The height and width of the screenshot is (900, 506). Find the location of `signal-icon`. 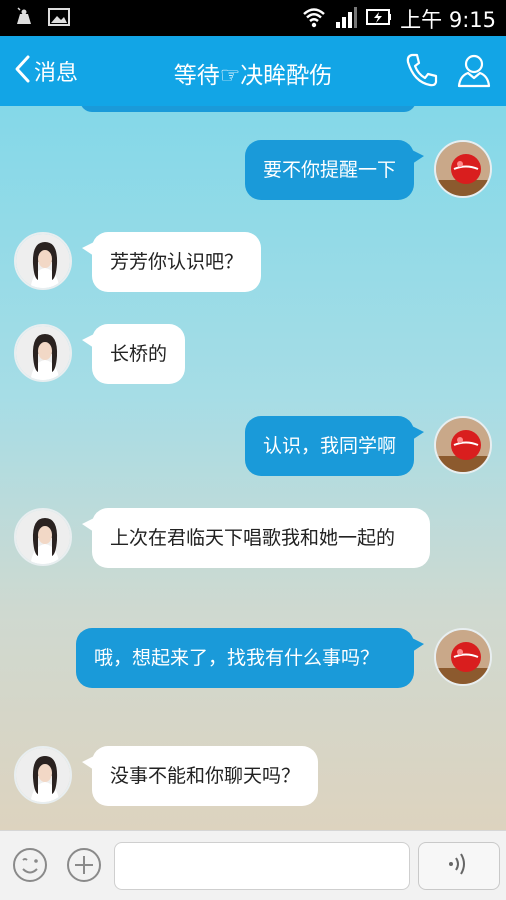

signal-icon is located at coordinates (346, 19).